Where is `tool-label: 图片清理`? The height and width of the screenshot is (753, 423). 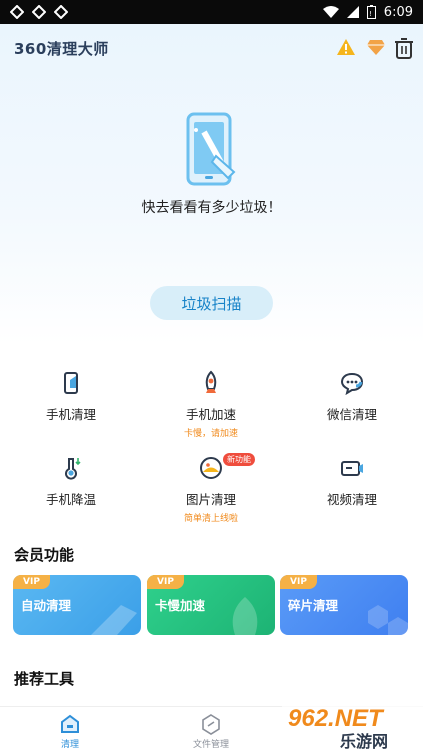
tool-label: 图片清理 is located at coordinates (210, 499).